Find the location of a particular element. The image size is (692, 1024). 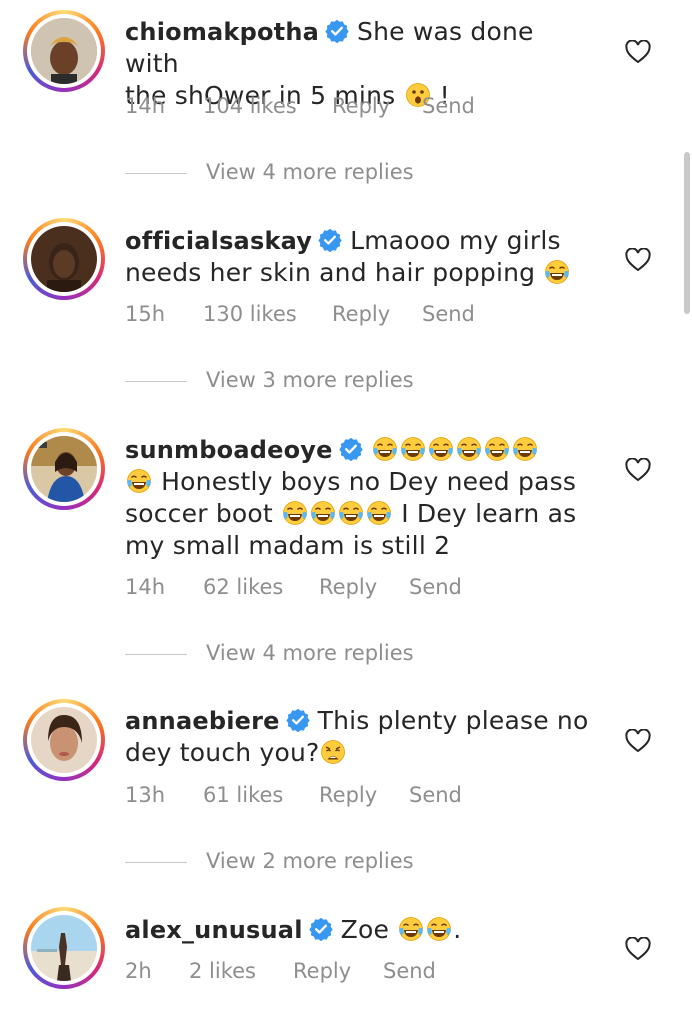

comment-likes: 62 likes is located at coordinates (261, 587).